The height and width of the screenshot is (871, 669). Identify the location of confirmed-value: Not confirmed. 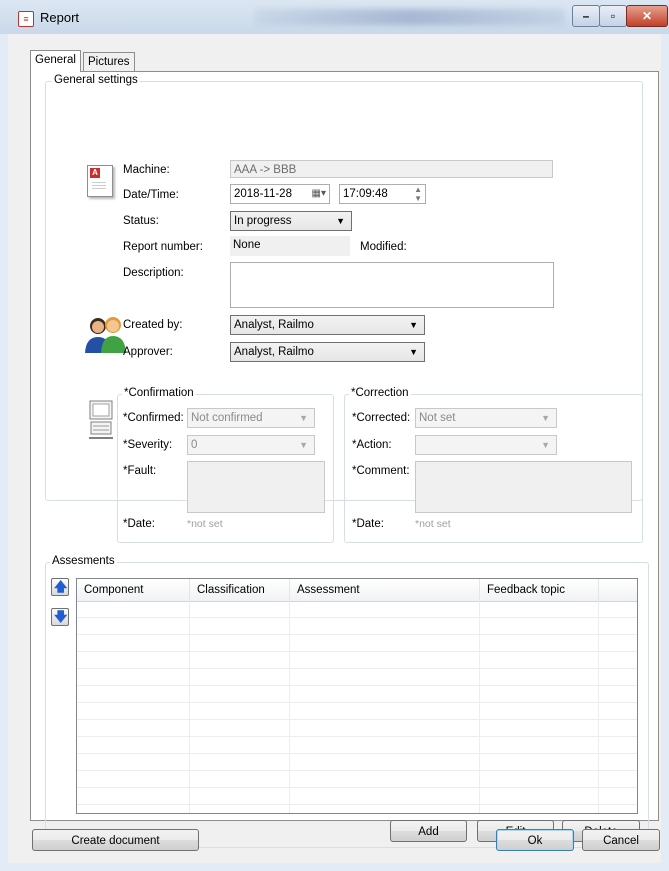
(227, 418).